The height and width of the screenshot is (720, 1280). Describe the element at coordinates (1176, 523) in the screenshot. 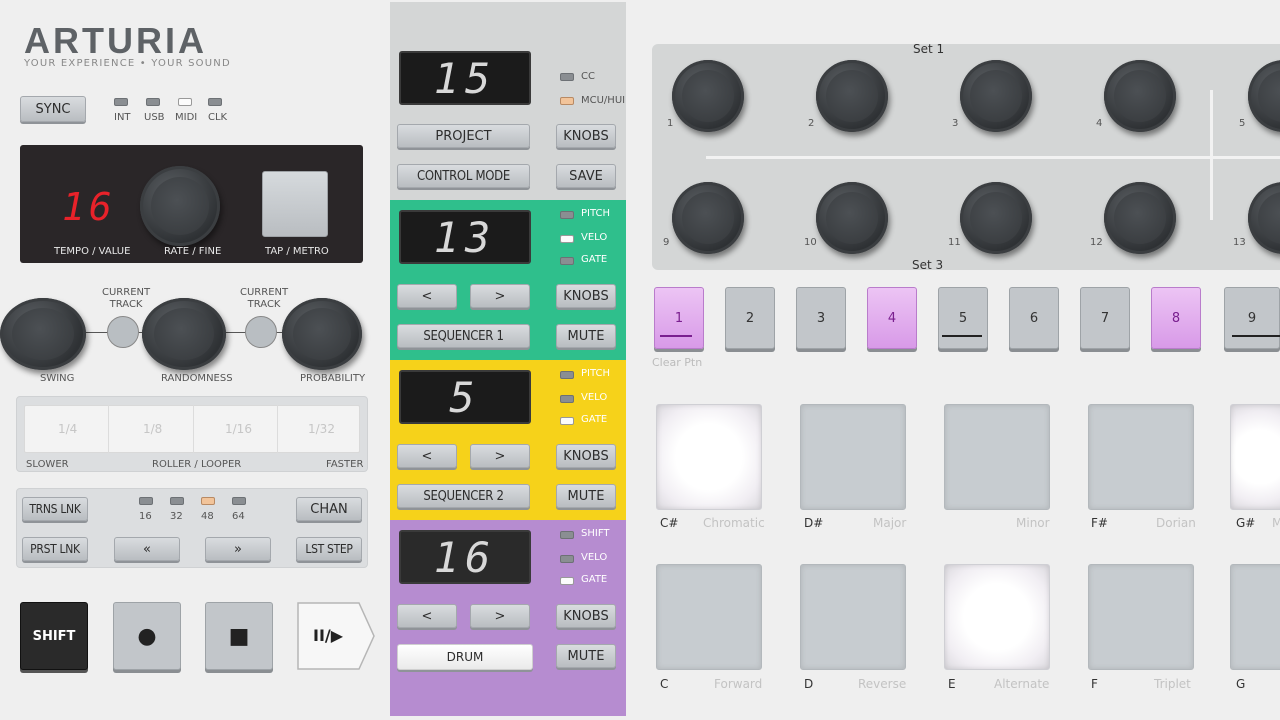

I see `pad-4-scale: Dorian` at that location.